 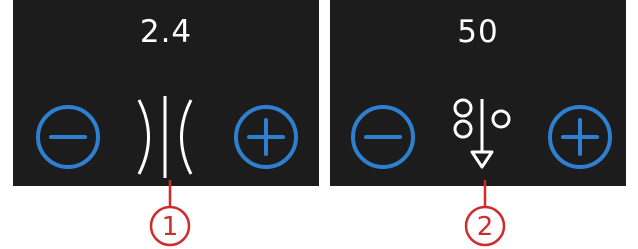 I want to click on callout-2-number: 2, so click(x=485, y=227).